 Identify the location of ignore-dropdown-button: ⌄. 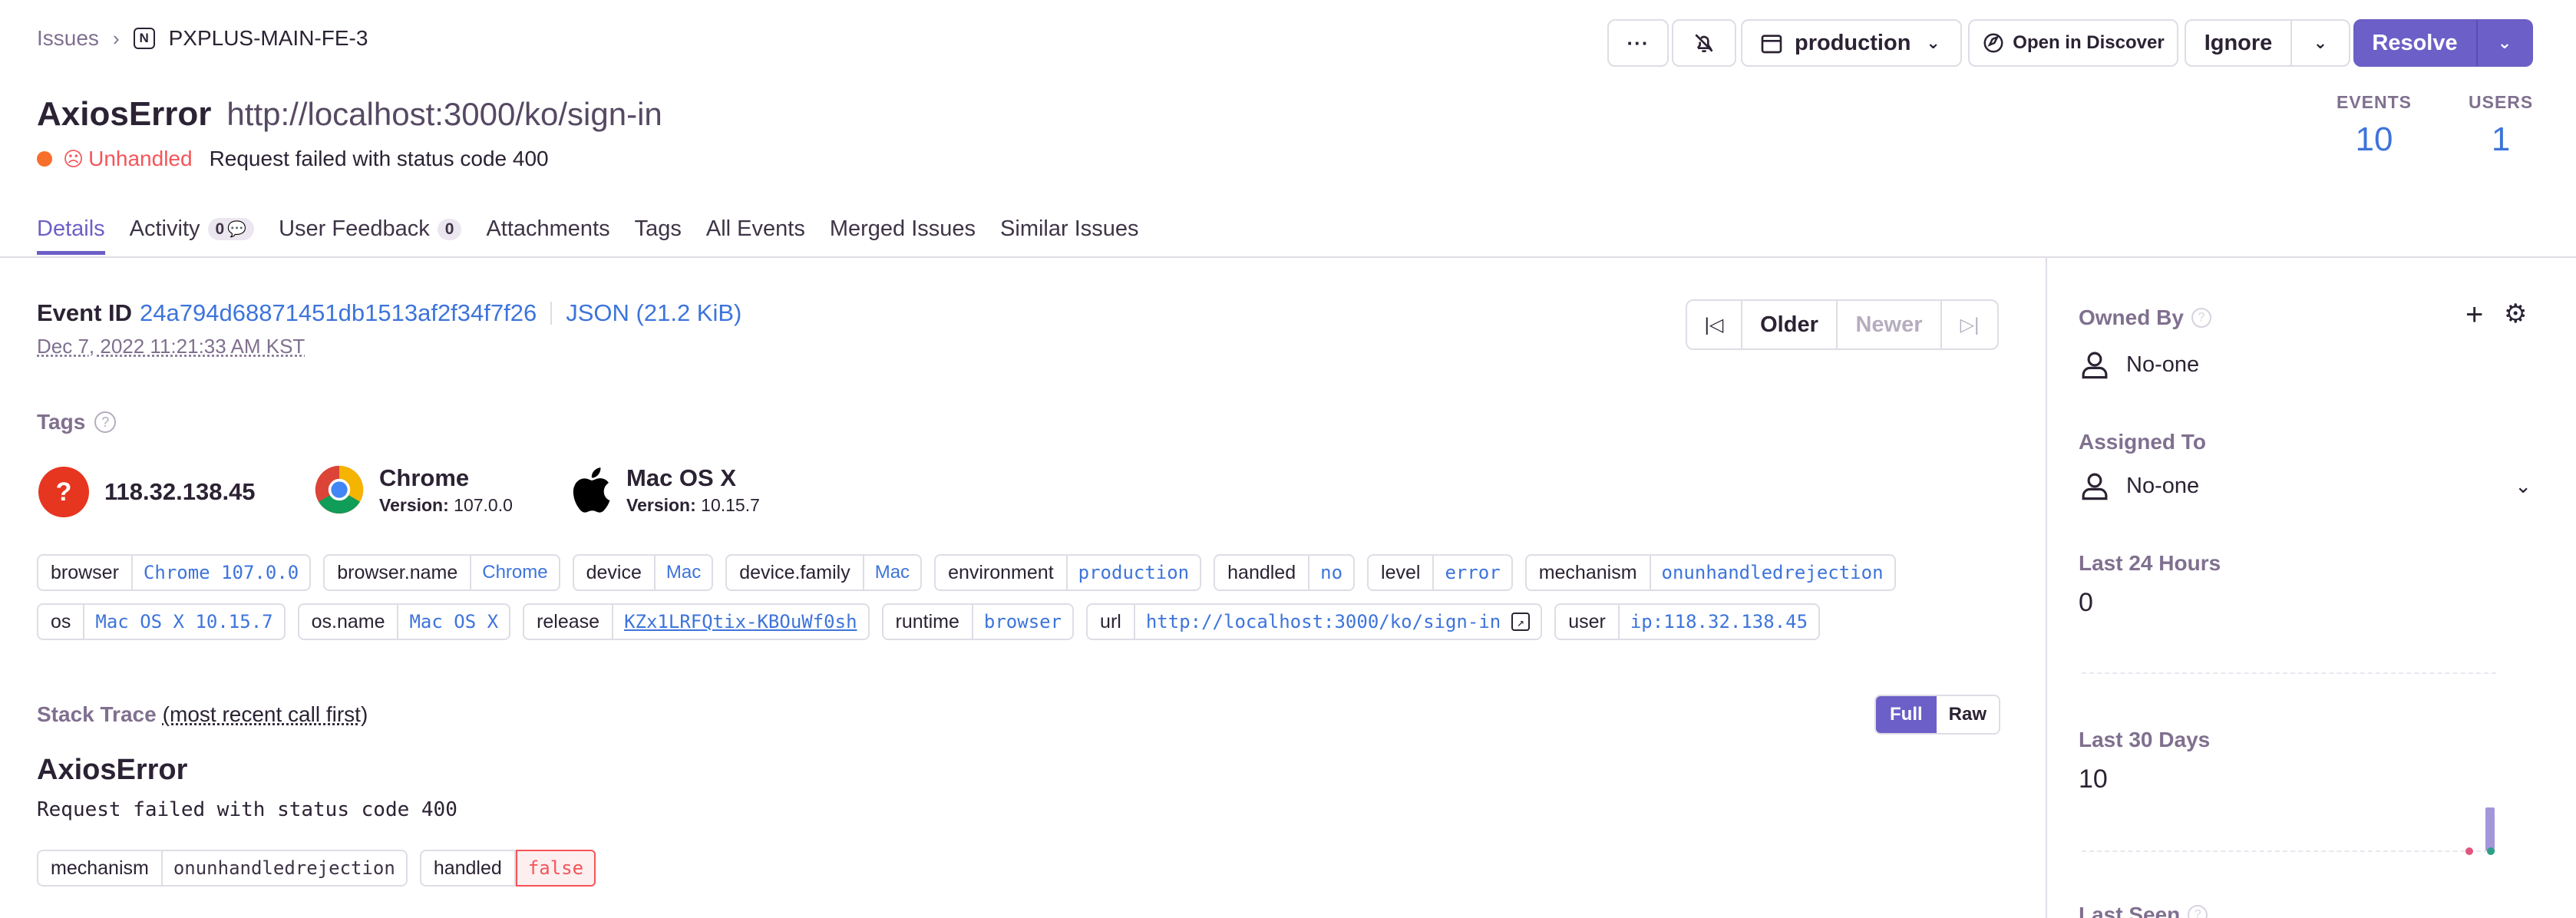
(2320, 43).